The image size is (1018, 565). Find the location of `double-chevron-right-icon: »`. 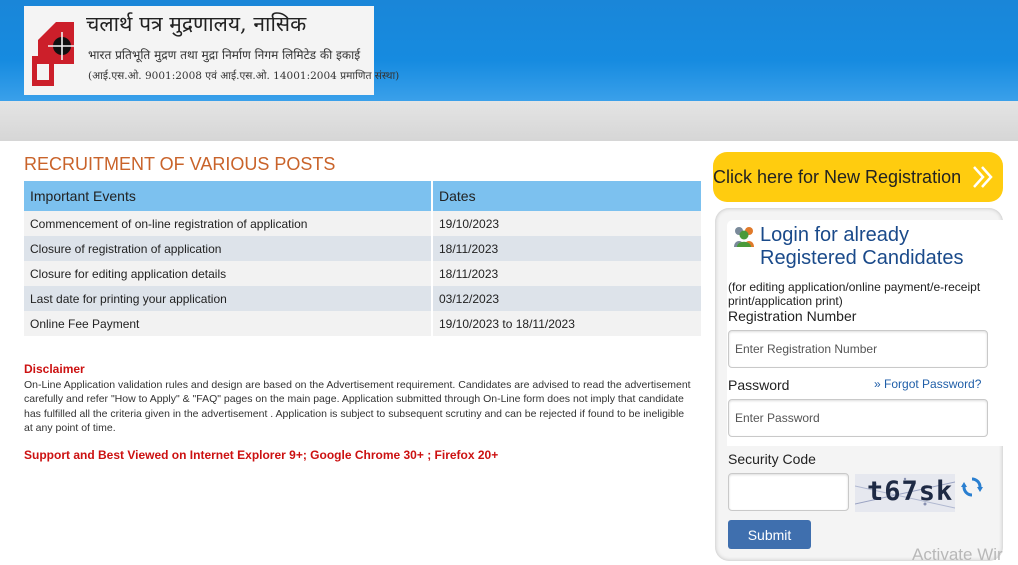

double-chevron-right-icon: » is located at coordinates (877, 384).